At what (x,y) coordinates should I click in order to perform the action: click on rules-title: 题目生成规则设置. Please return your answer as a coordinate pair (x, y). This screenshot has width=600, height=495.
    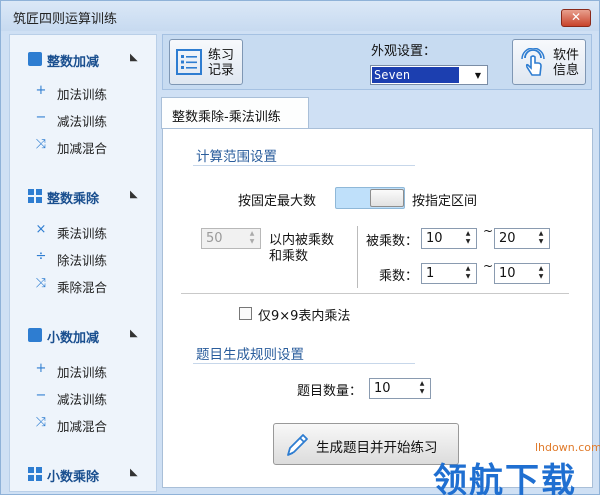
    Looking at the image, I should click on (250, 355).